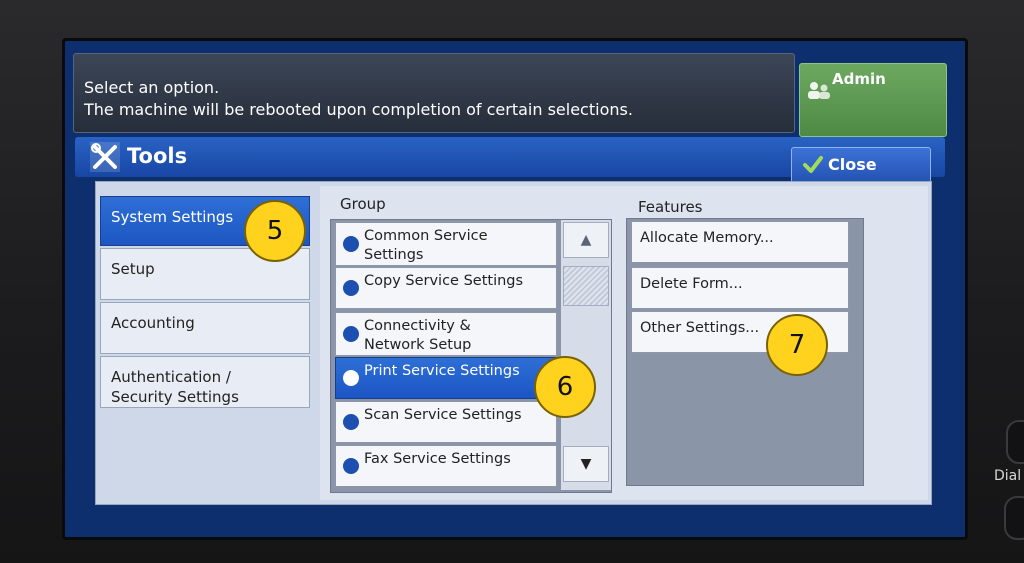  What do you see at coordinates (586, 355) in the screenshot?
I see `group-scrollbar: ▲ ▼` at bounding box center [586, 355].